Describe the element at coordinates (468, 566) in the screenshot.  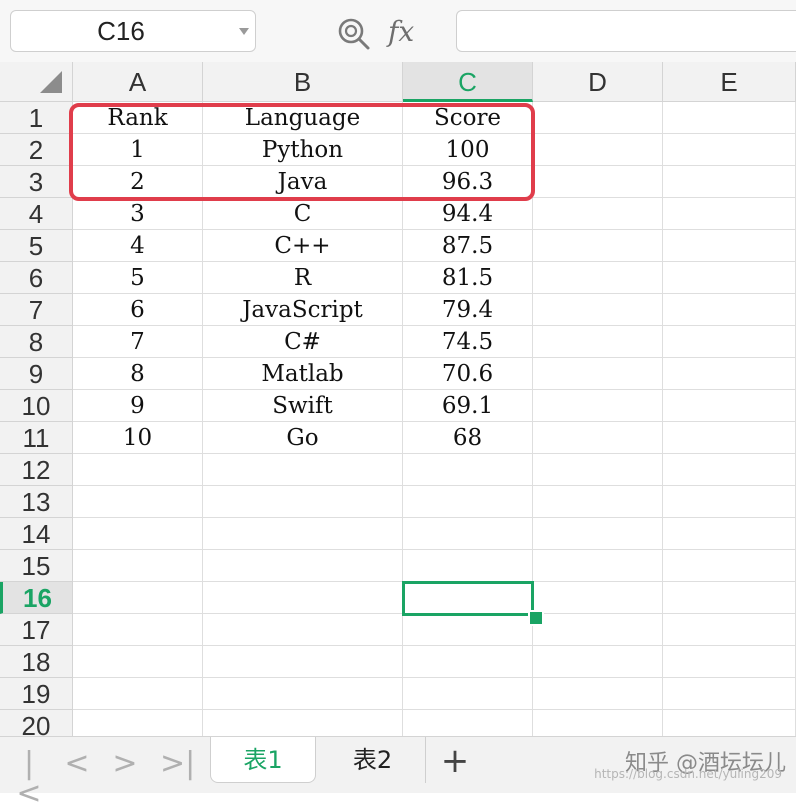
I see `cell-c15` at that location.